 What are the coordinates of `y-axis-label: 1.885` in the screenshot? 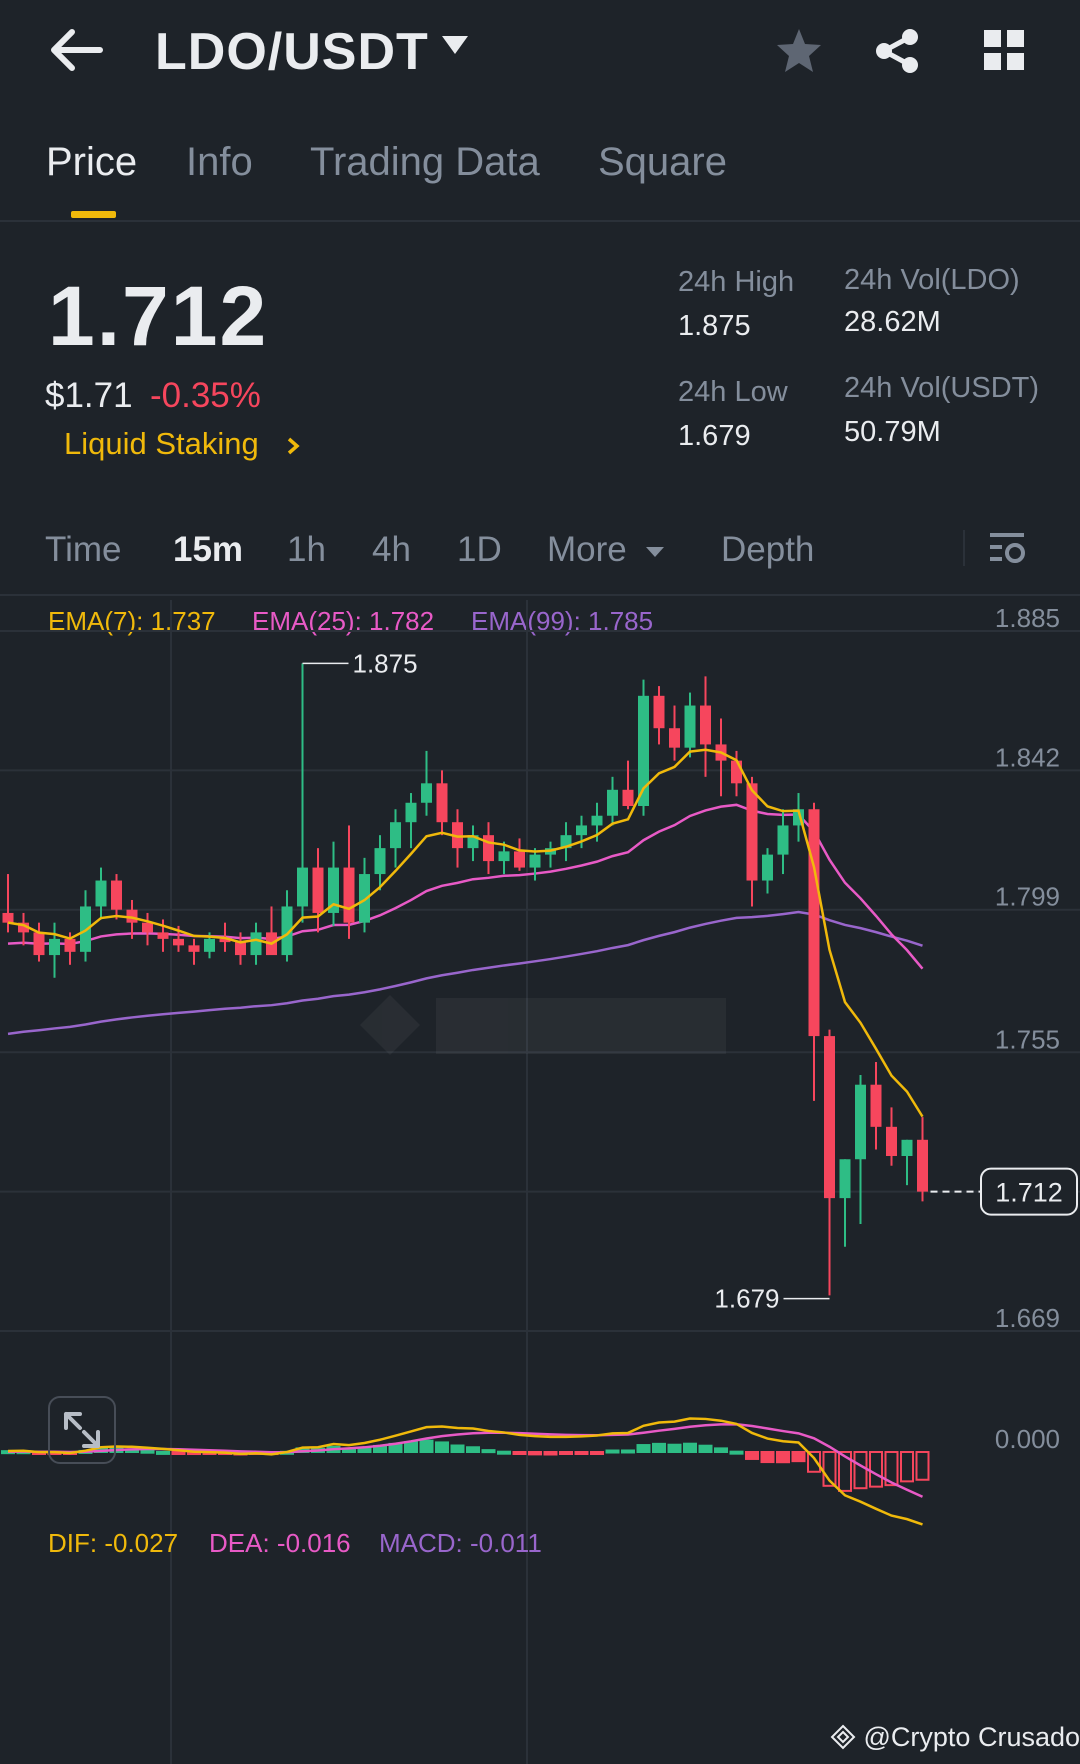 It's located at (1027, 618).